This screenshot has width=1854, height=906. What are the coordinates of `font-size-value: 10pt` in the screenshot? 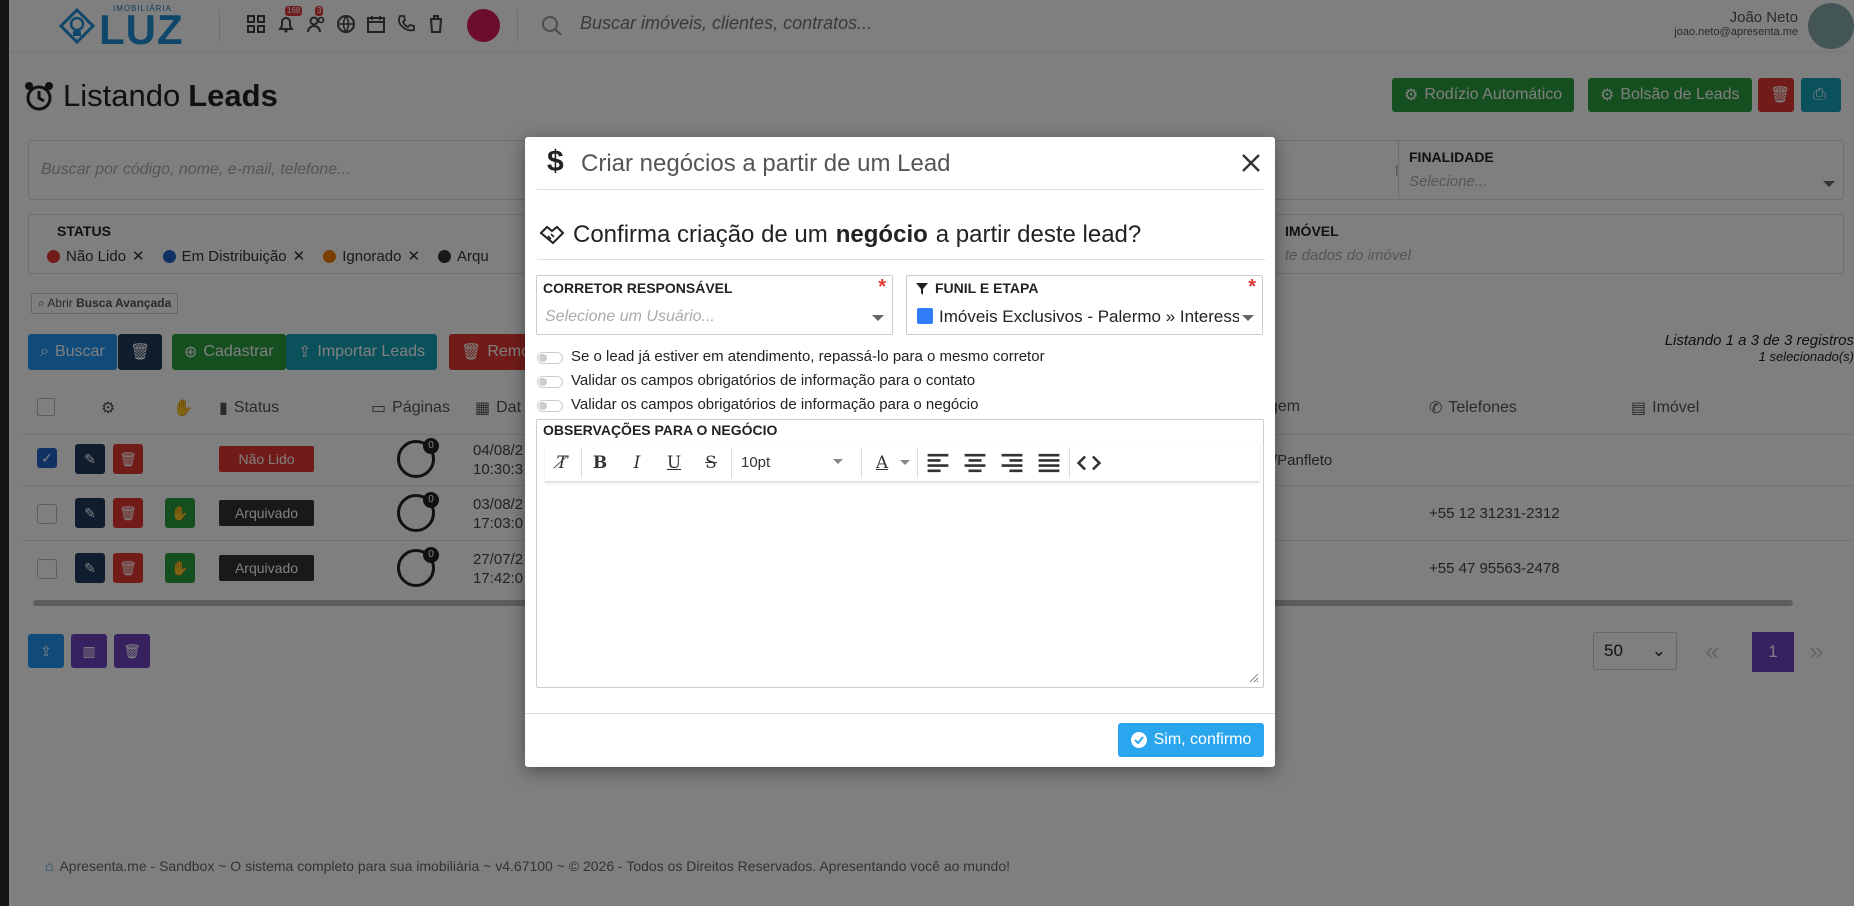 It's located at (756, 462).